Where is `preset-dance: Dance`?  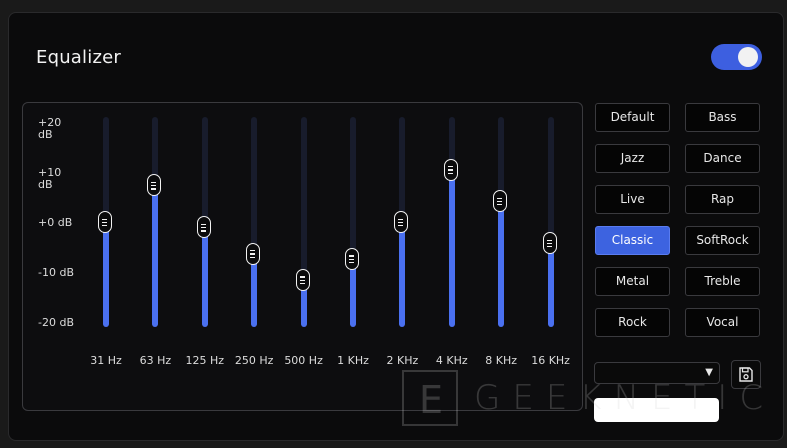 preset-dance: Dance is located at coordinates (722, 158).